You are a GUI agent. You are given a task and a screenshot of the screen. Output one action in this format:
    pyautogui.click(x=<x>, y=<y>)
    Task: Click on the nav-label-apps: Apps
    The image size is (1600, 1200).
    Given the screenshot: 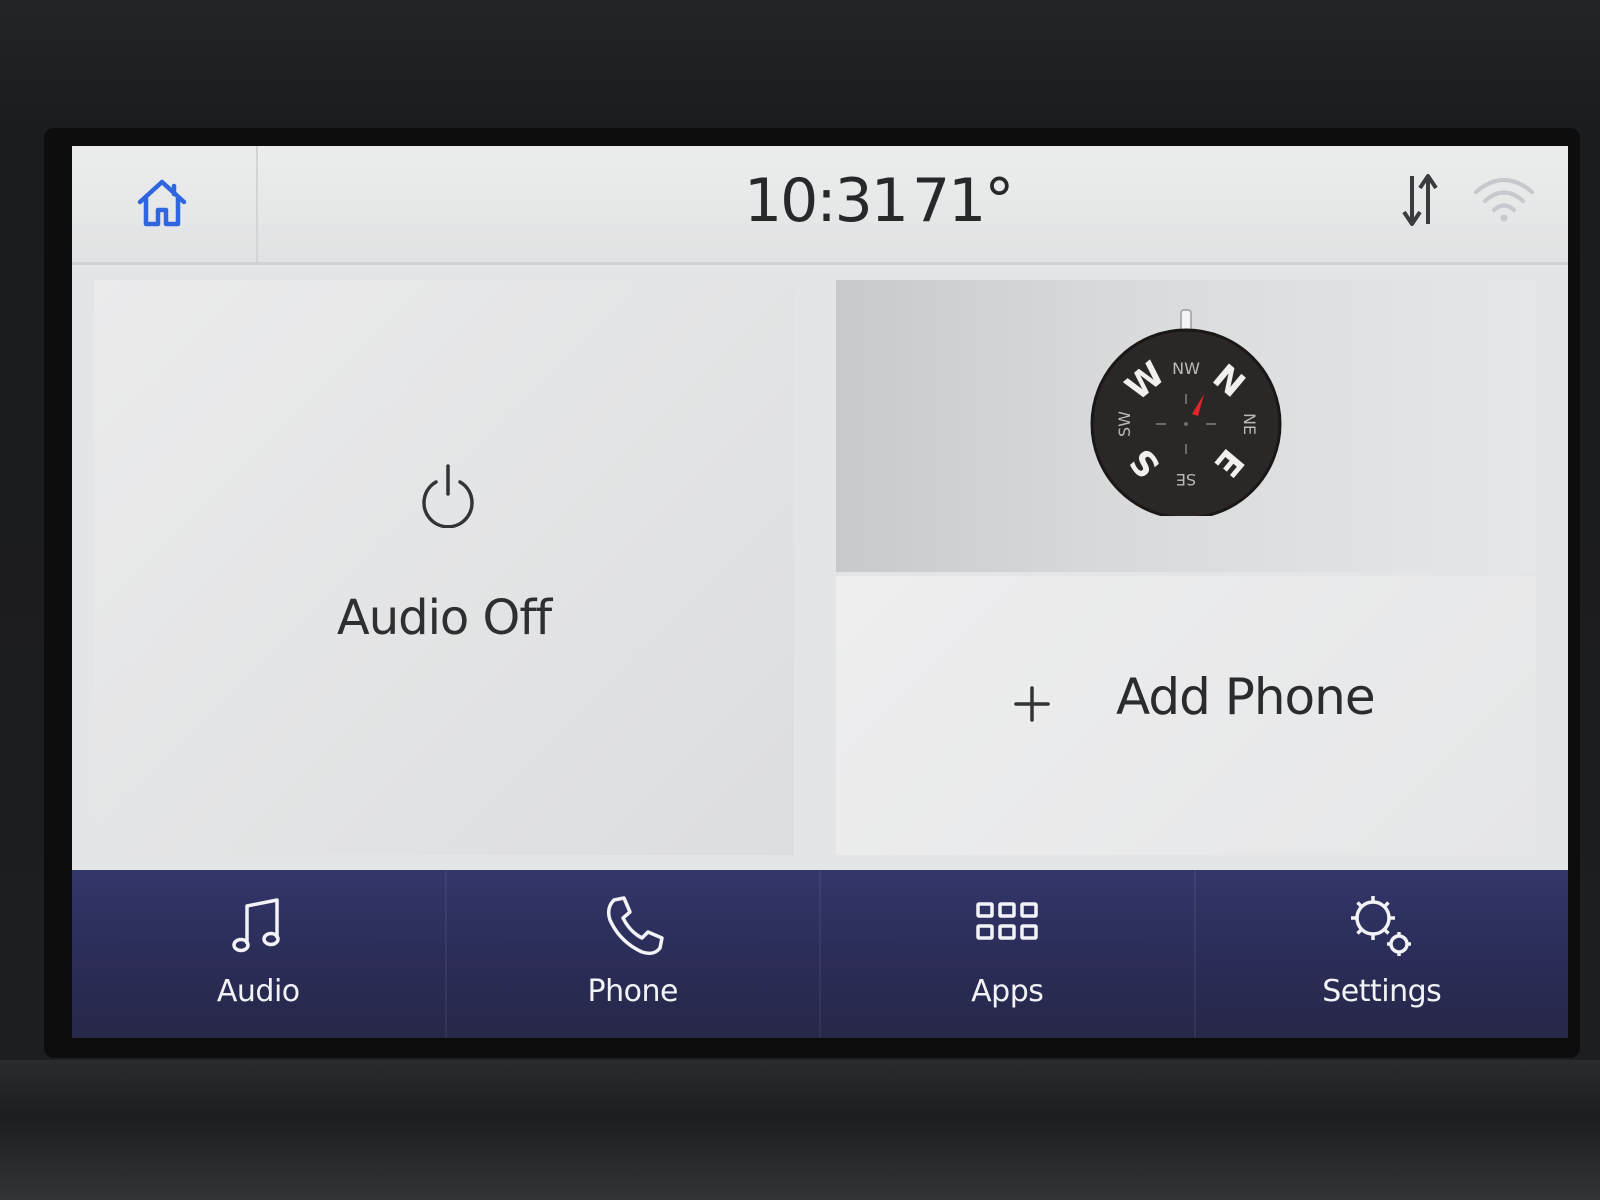 What is the action you would take?
    pyautogui.click(x=1007, y=991)
    